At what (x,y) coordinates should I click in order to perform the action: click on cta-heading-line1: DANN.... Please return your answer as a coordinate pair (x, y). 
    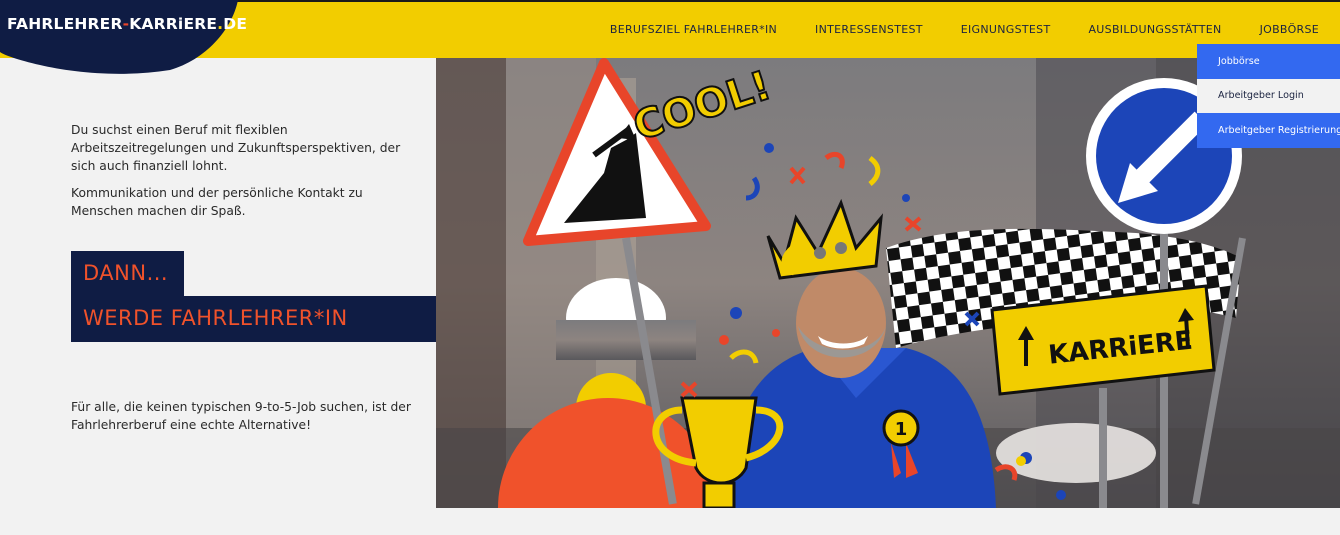
    Looking at the image, I should click on (127, 274).